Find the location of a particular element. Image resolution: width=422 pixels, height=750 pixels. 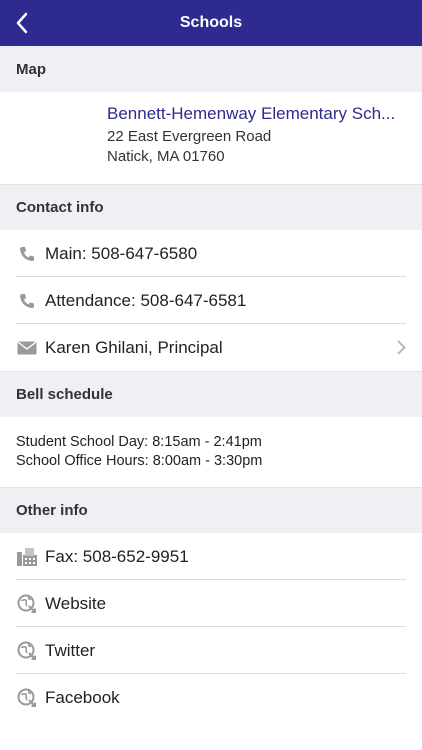

back-button is located at coordinates (22, 23).